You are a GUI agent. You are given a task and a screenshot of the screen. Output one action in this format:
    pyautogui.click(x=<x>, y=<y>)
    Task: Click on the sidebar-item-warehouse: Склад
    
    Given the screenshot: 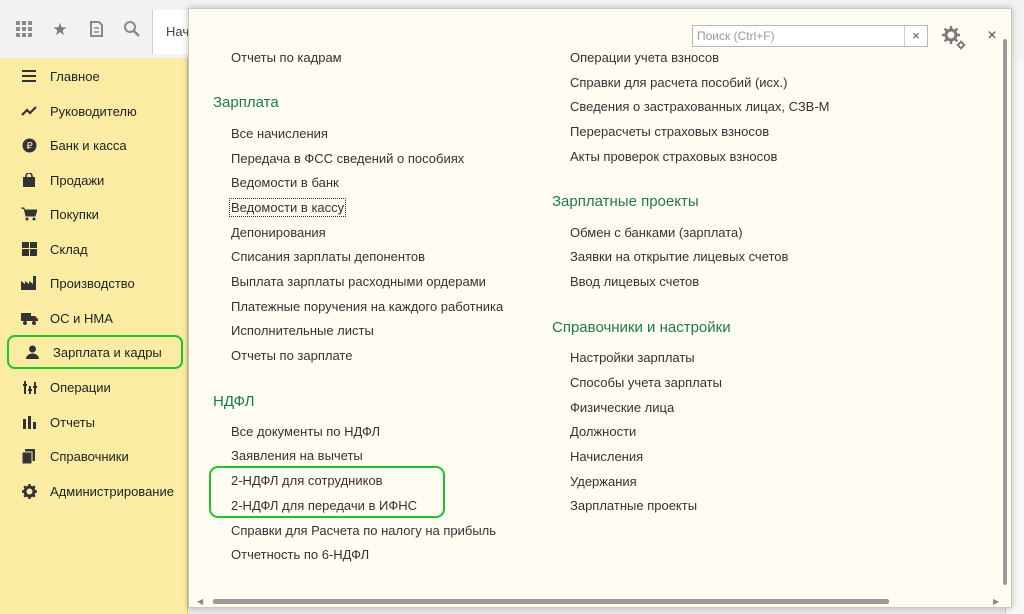 What is the action you would take?
    pyautogui.click(x=94, y=249)
    